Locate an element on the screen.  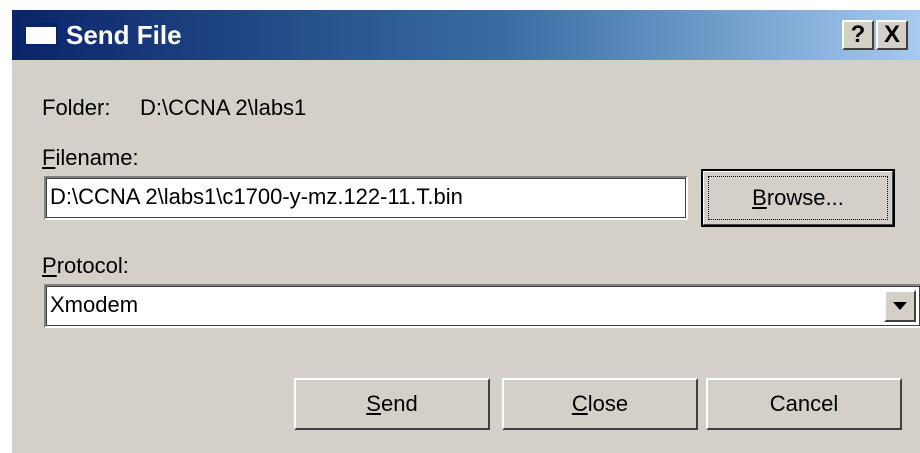
send-button: Send is located at coordinates (392, 404).